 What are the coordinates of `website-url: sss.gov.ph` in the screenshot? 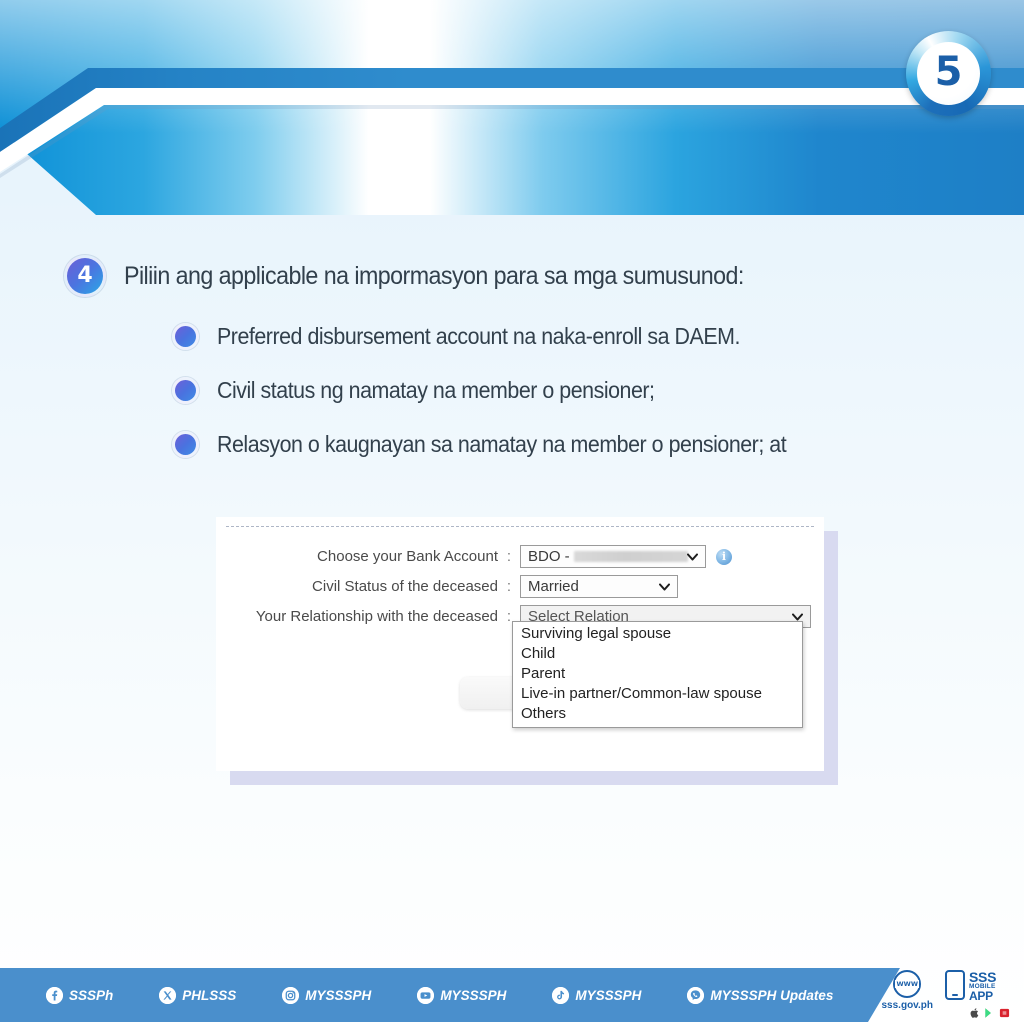 It's located at (907, 1005).